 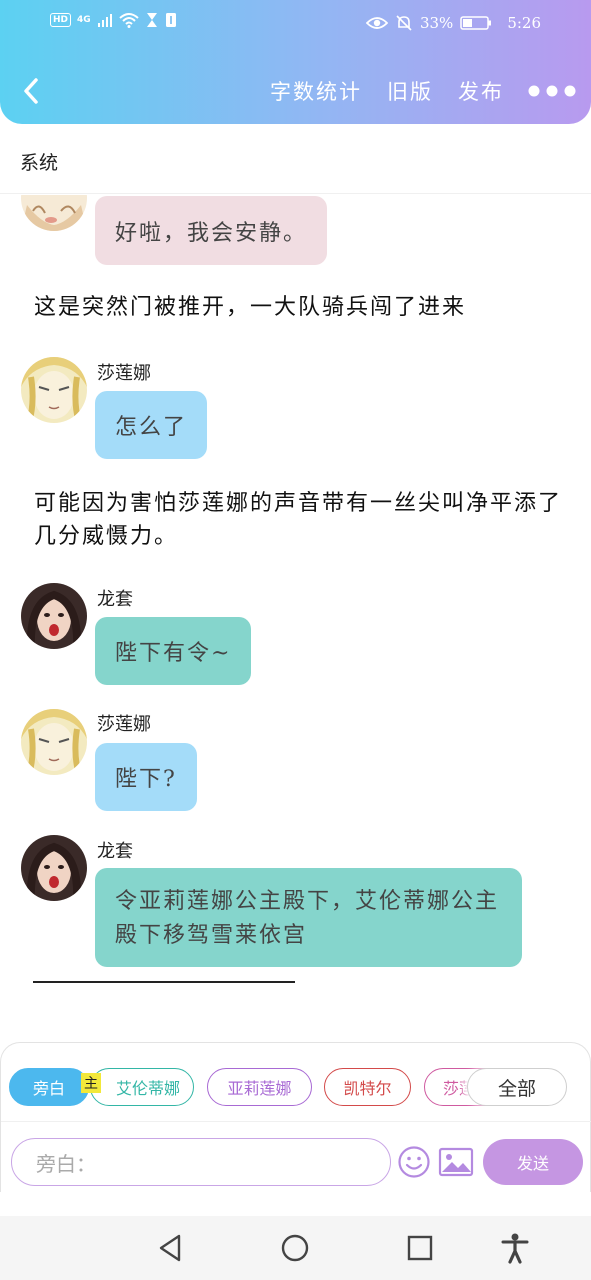 I want to click on mute-bell-icon, so click(x=404, y=23).